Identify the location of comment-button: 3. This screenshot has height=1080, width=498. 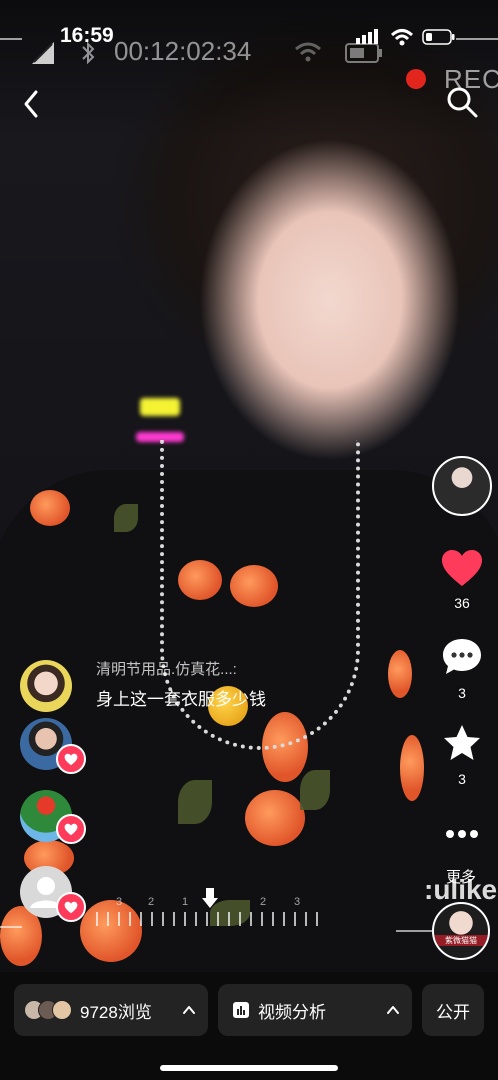
(462, 668).